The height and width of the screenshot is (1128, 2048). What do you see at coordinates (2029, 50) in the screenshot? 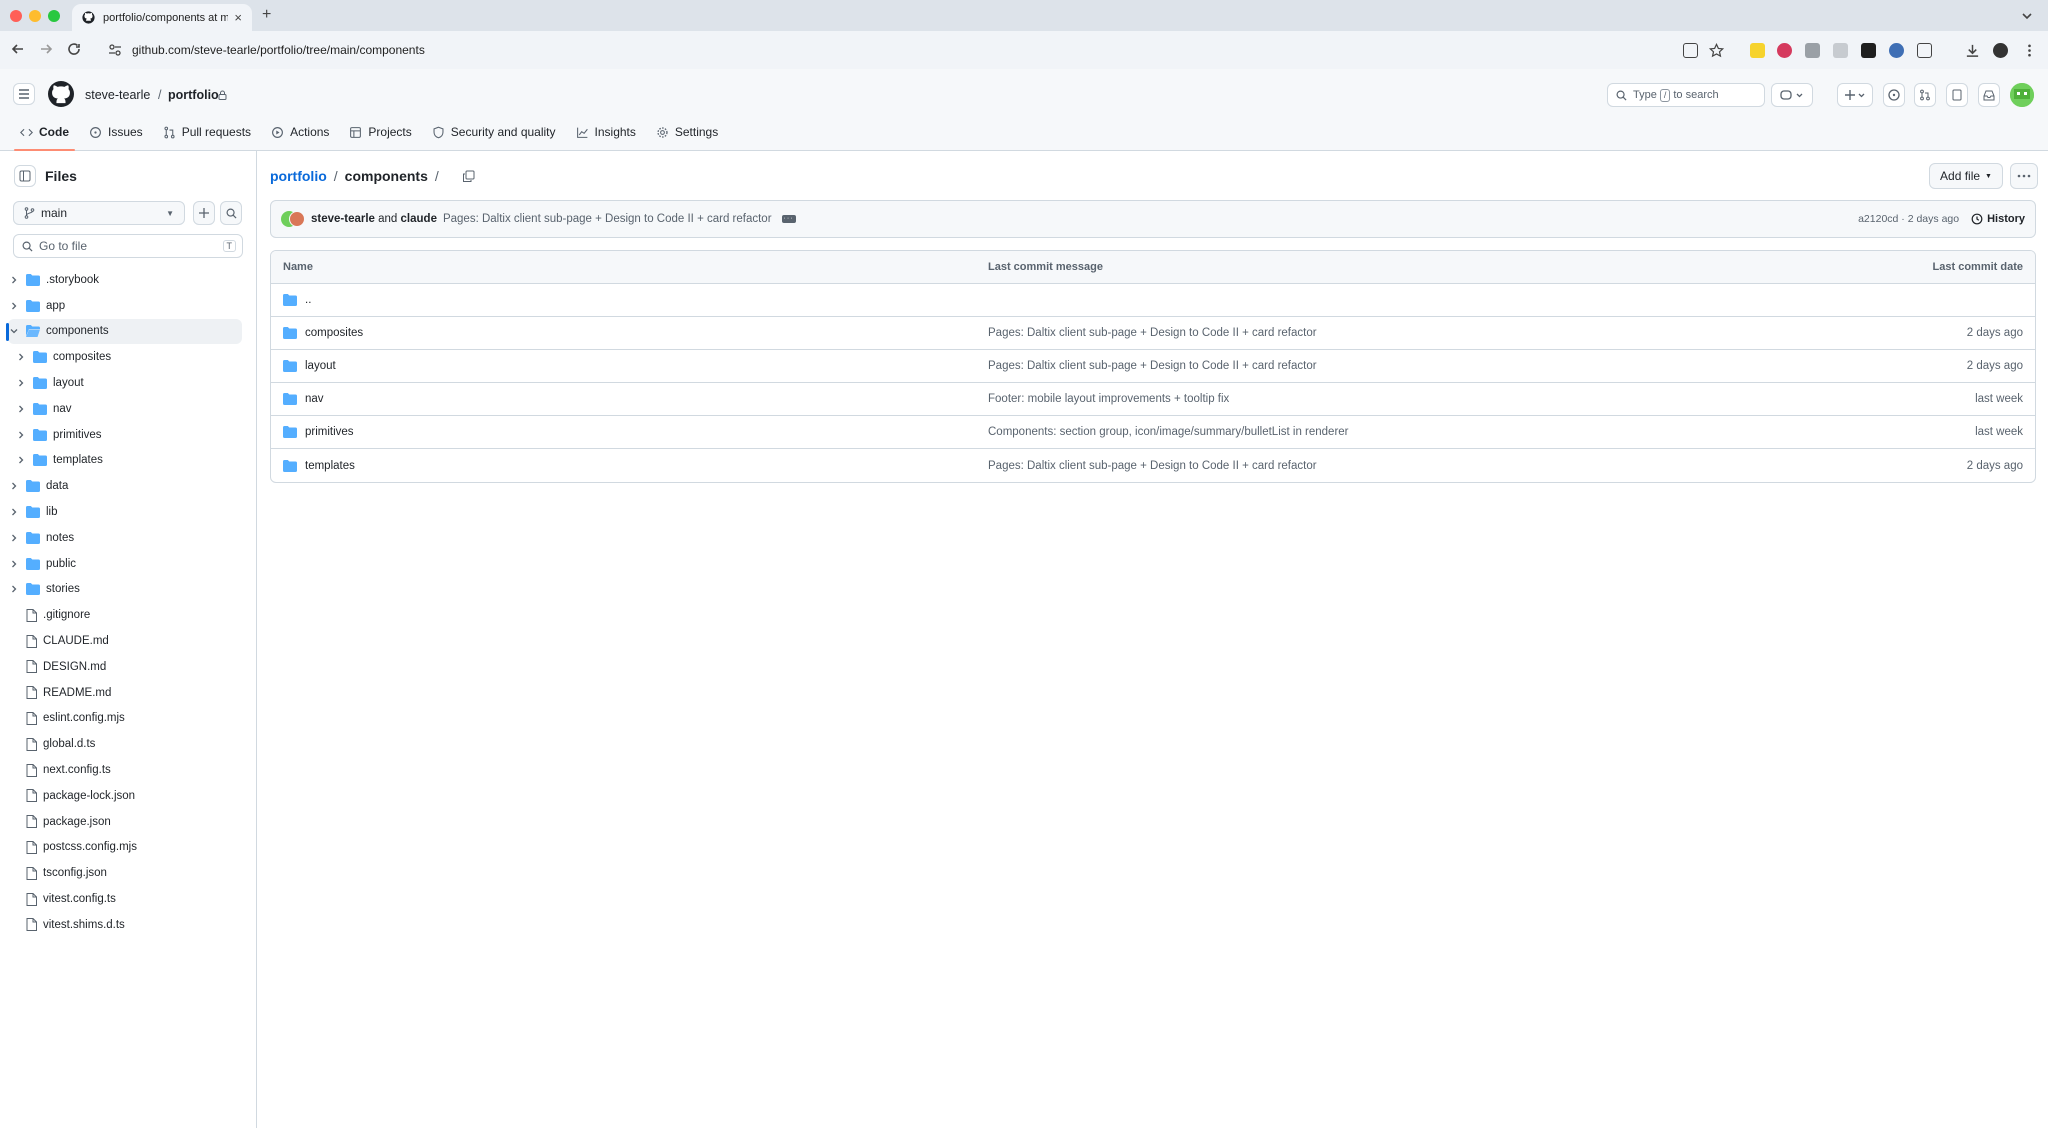
I see `browser-menu-icon` at bounding box center [2029, 50].